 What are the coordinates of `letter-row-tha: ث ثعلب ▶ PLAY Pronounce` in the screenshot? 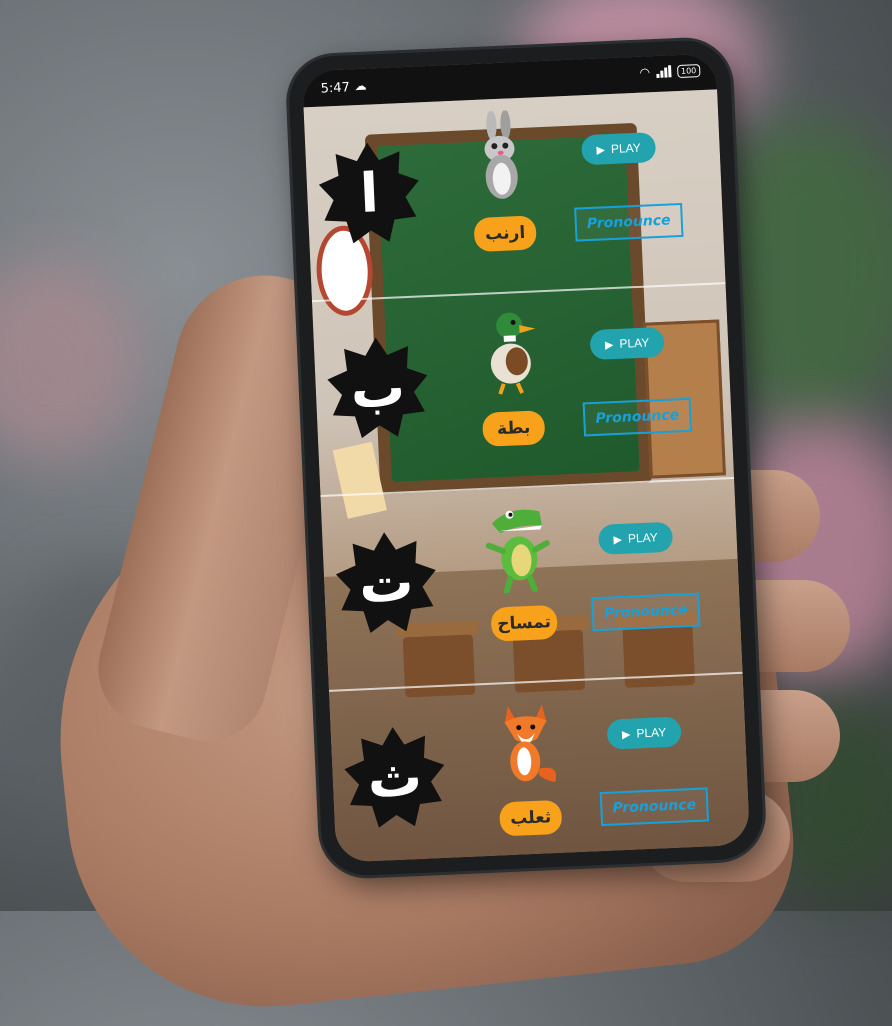 It's located at (539, 768).